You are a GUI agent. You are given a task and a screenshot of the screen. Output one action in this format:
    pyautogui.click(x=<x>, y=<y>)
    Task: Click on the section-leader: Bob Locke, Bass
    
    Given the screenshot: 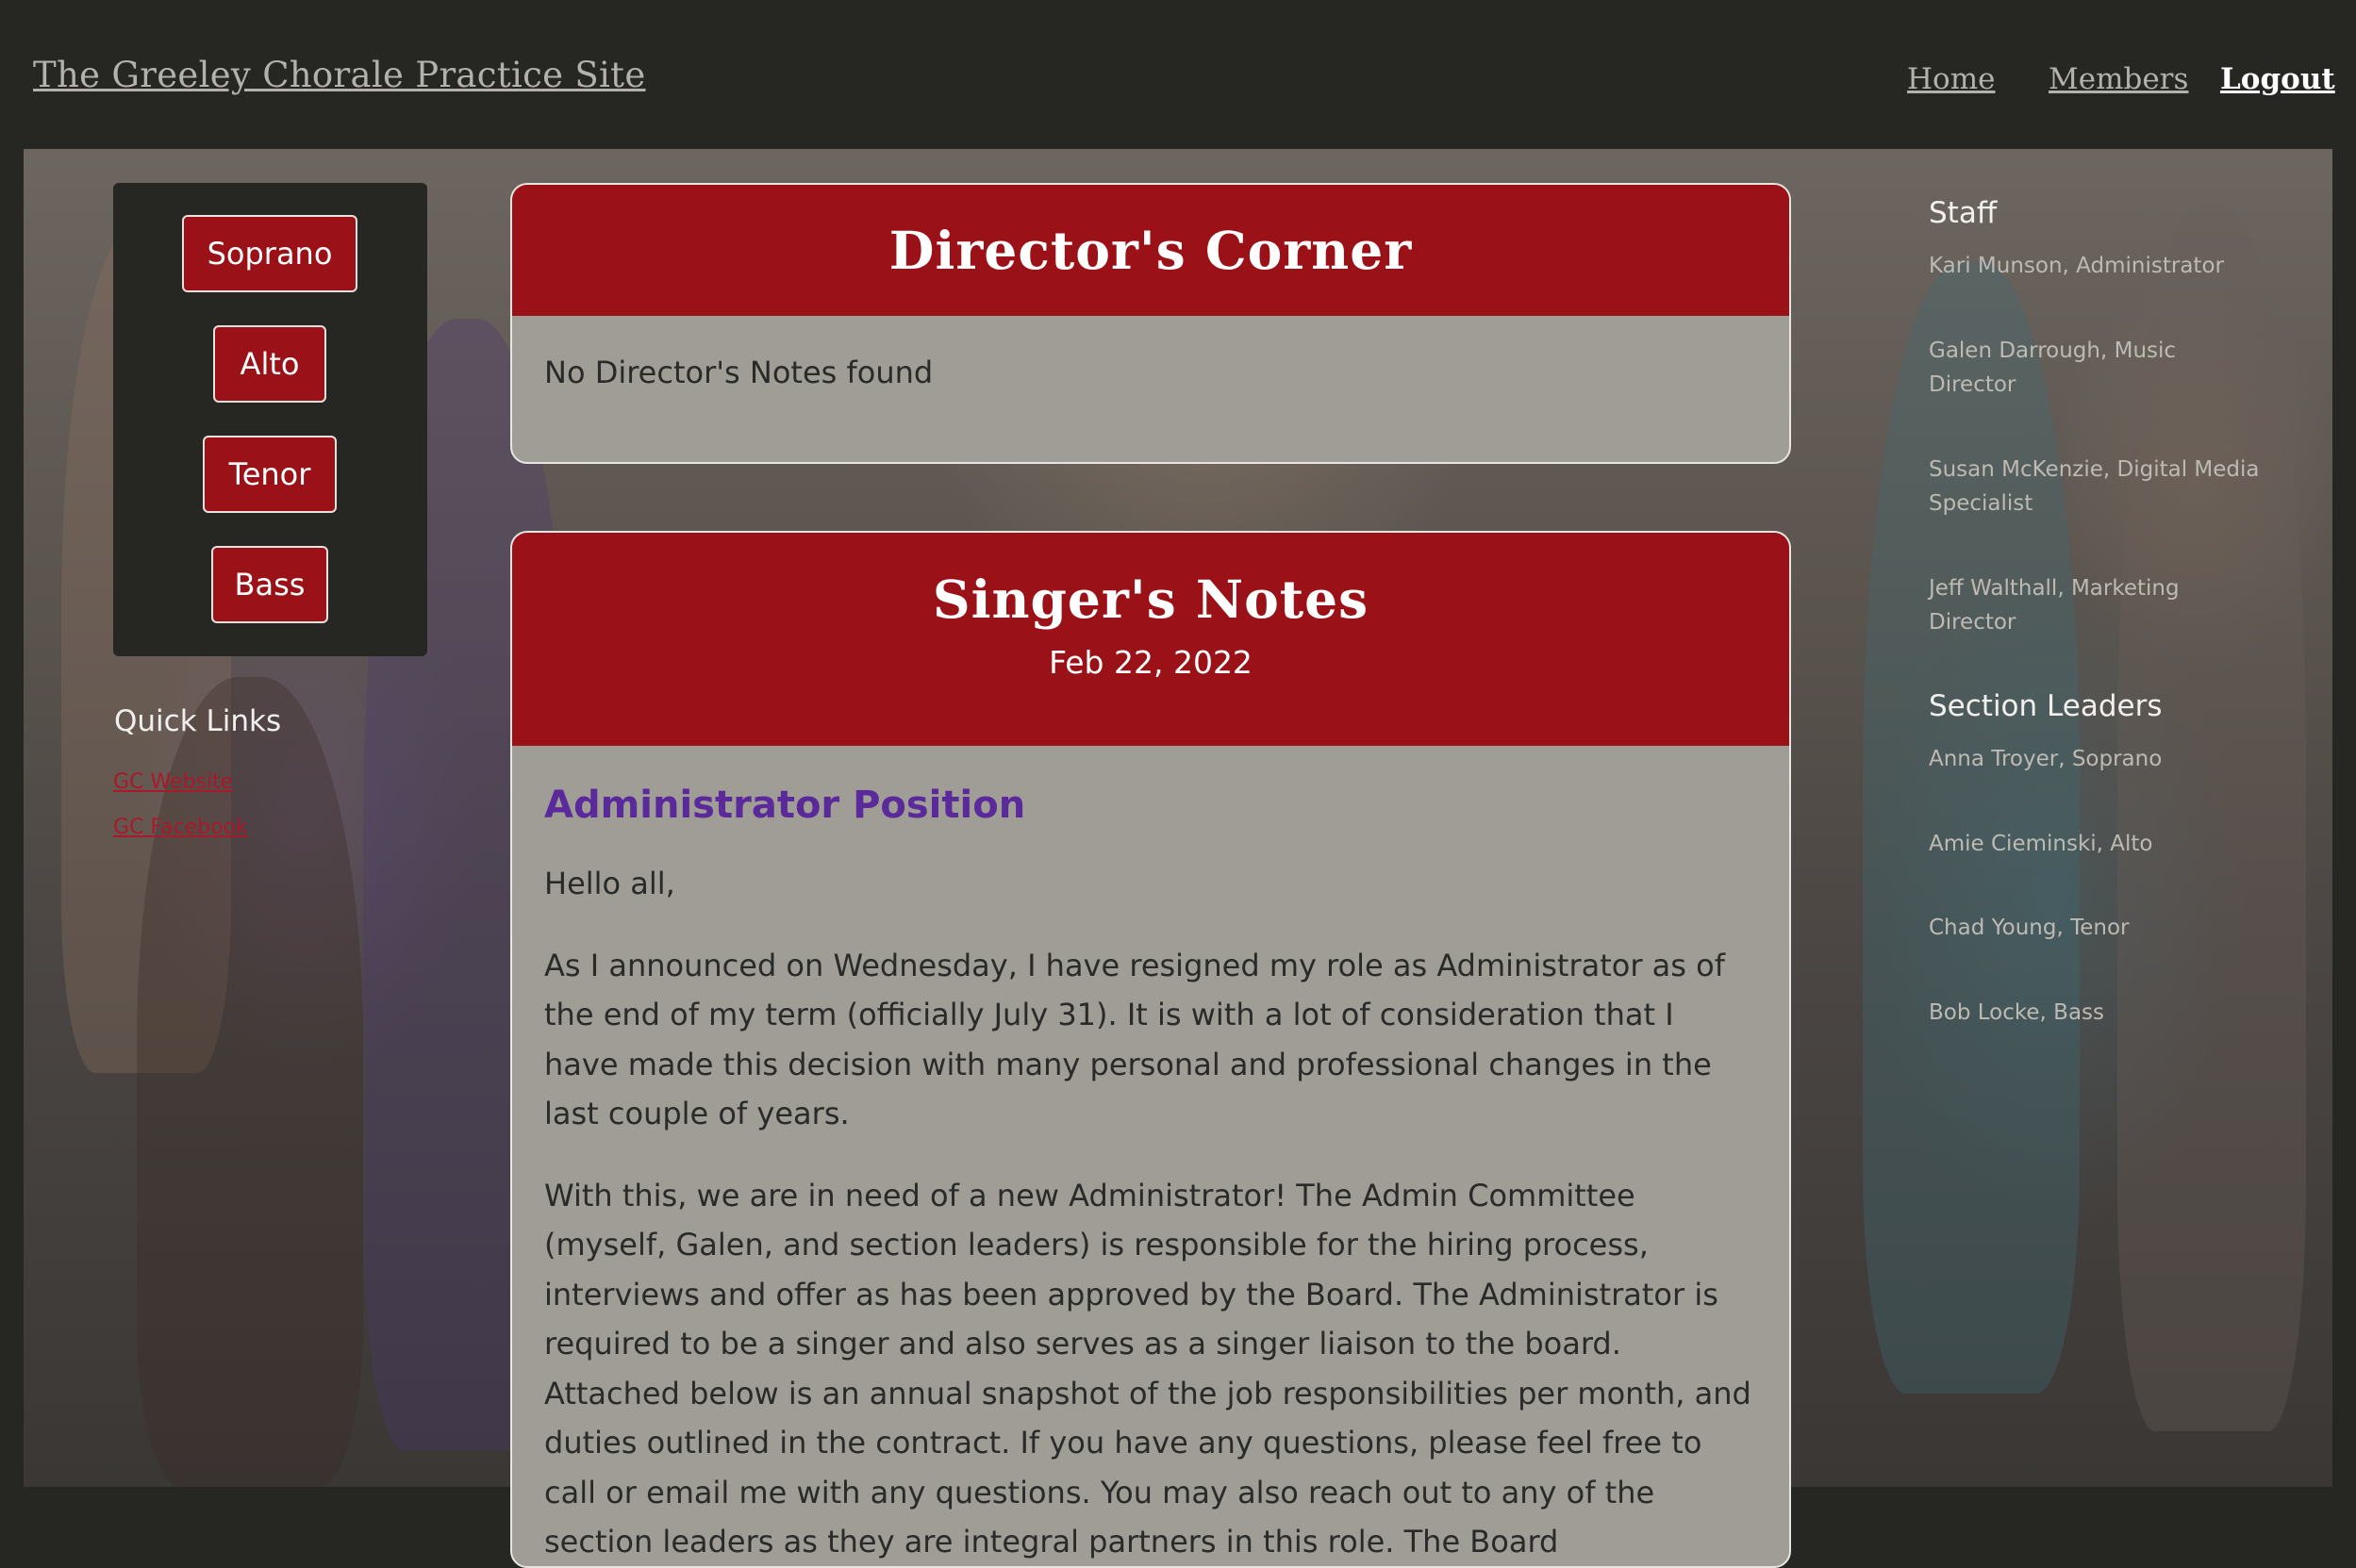 What is the action you would take?
    pyautogui.click(x=2016, y=1013)
    